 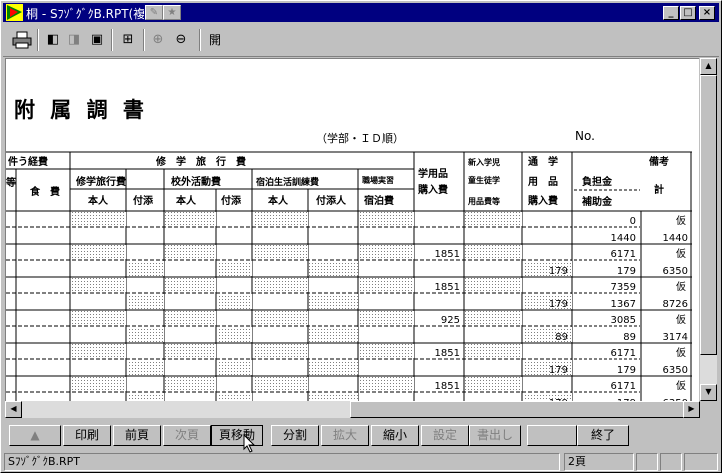 What do you see at coordinates (585, 136) in the screenshot?
I see `report-number-label: No.` at bounding box center [585, 136].